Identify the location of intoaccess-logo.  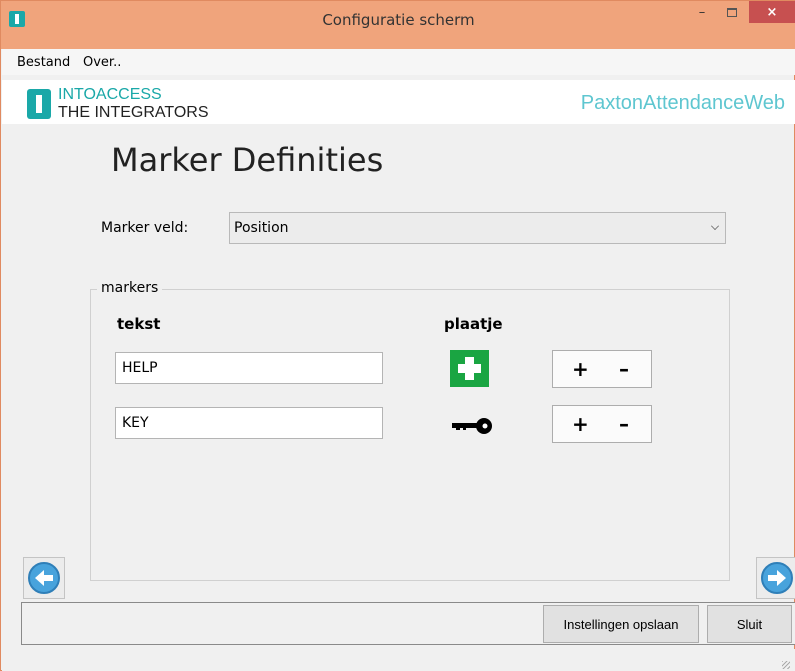
(39, 104).